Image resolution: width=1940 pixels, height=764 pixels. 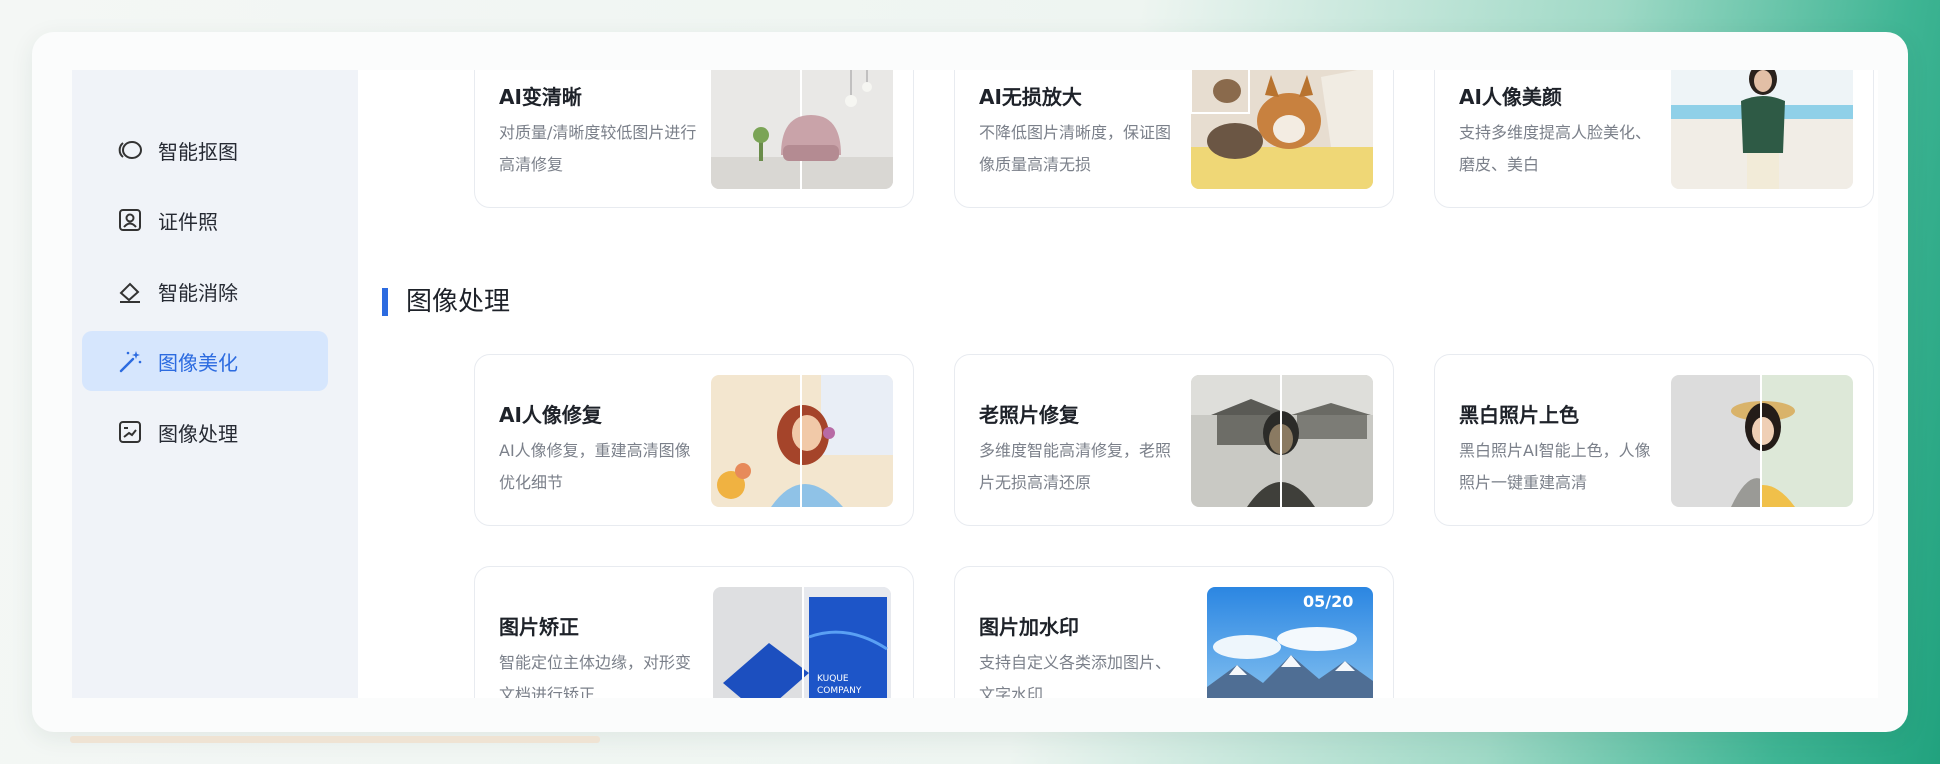 I want to click on card-desc: 支持多维度提高人脸美化、磨皮、美白, so click(x=1555, y=148).